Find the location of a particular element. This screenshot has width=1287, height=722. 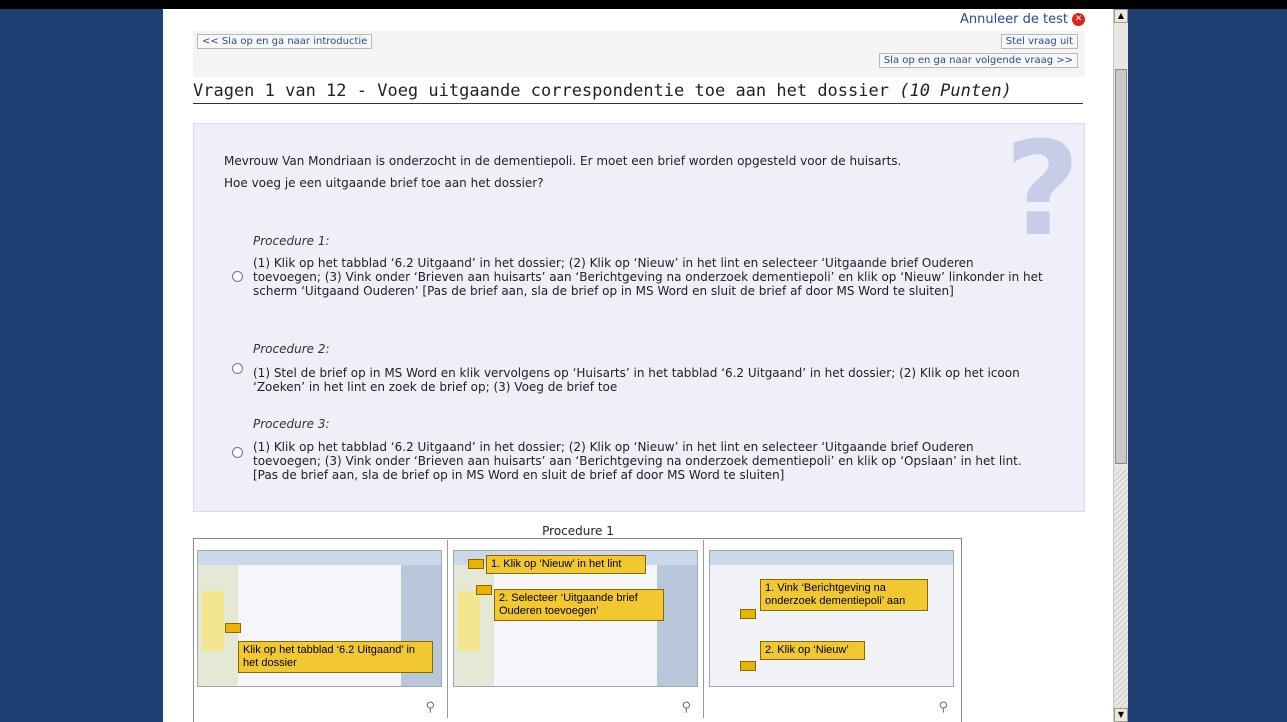

next-question-button: Sla op en ga naar volgende vraag >> is located at coordinates (978, 60).